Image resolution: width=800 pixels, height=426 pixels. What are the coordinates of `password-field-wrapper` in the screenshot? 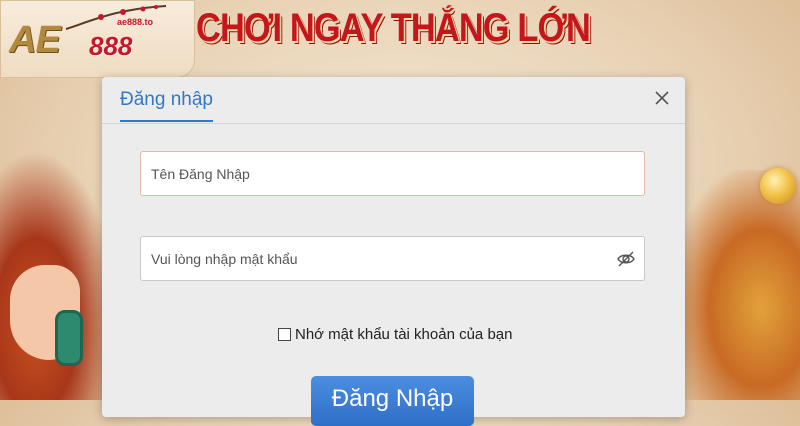 It's located at (392, 258).